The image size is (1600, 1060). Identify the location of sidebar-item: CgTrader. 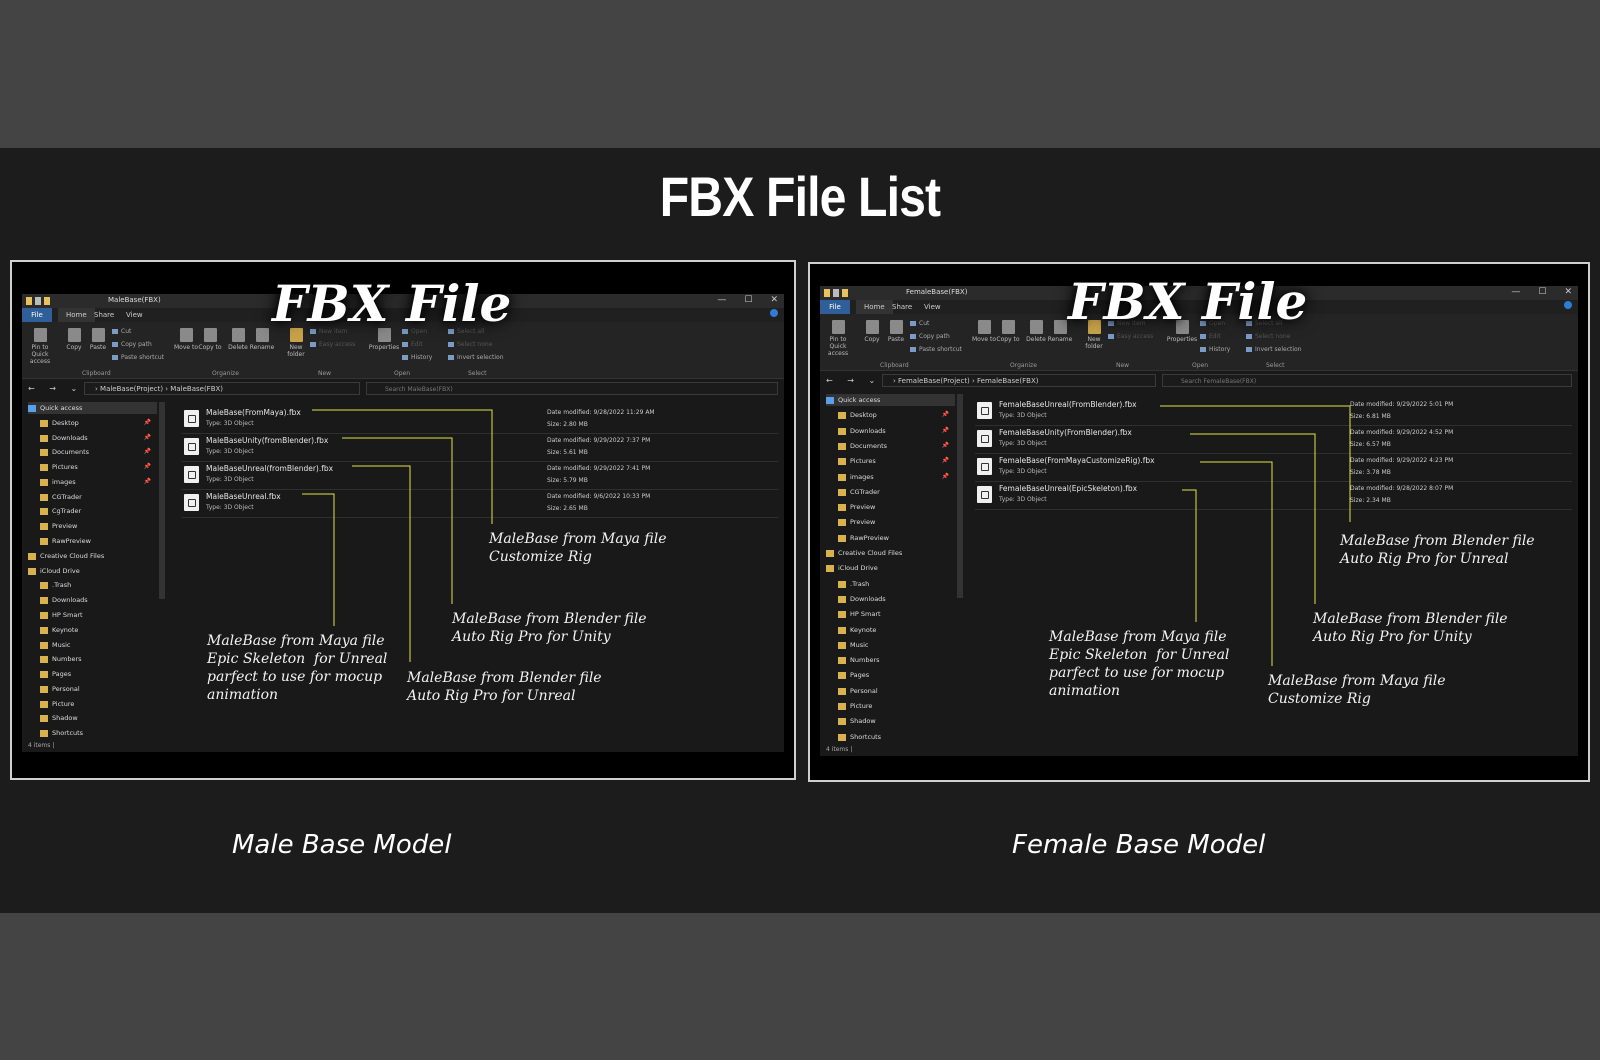
(98, 511).